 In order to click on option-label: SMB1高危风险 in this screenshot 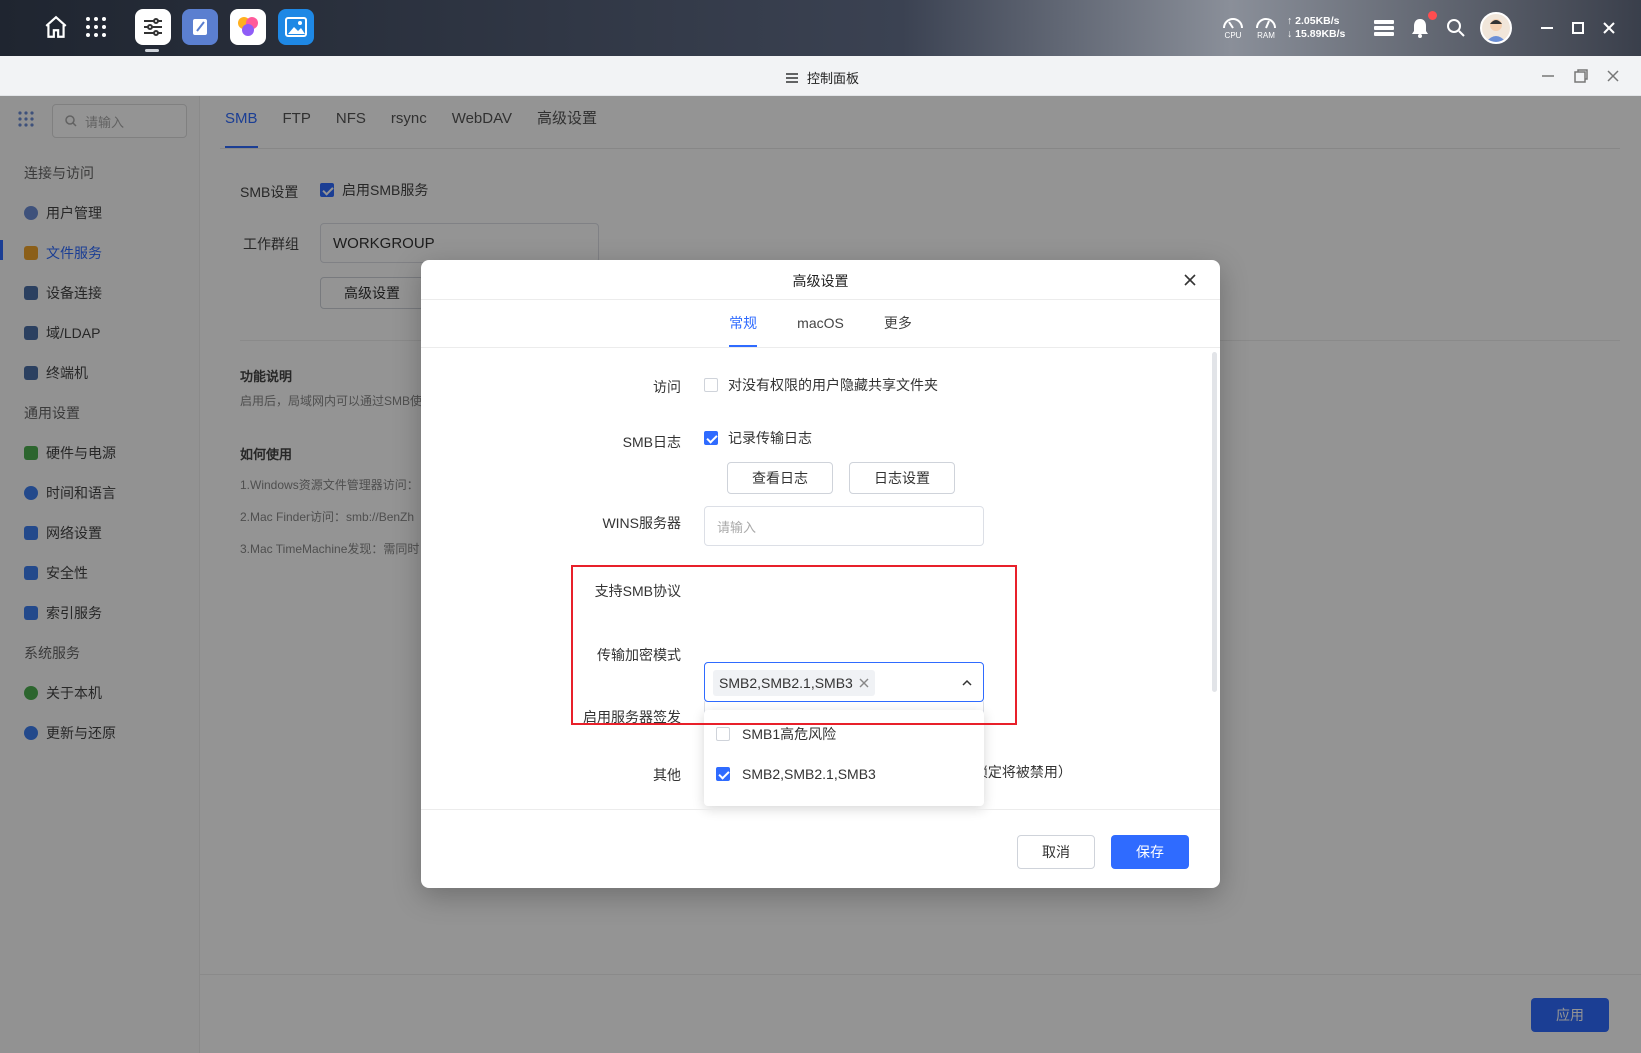, I will do `click(789, 734)`.